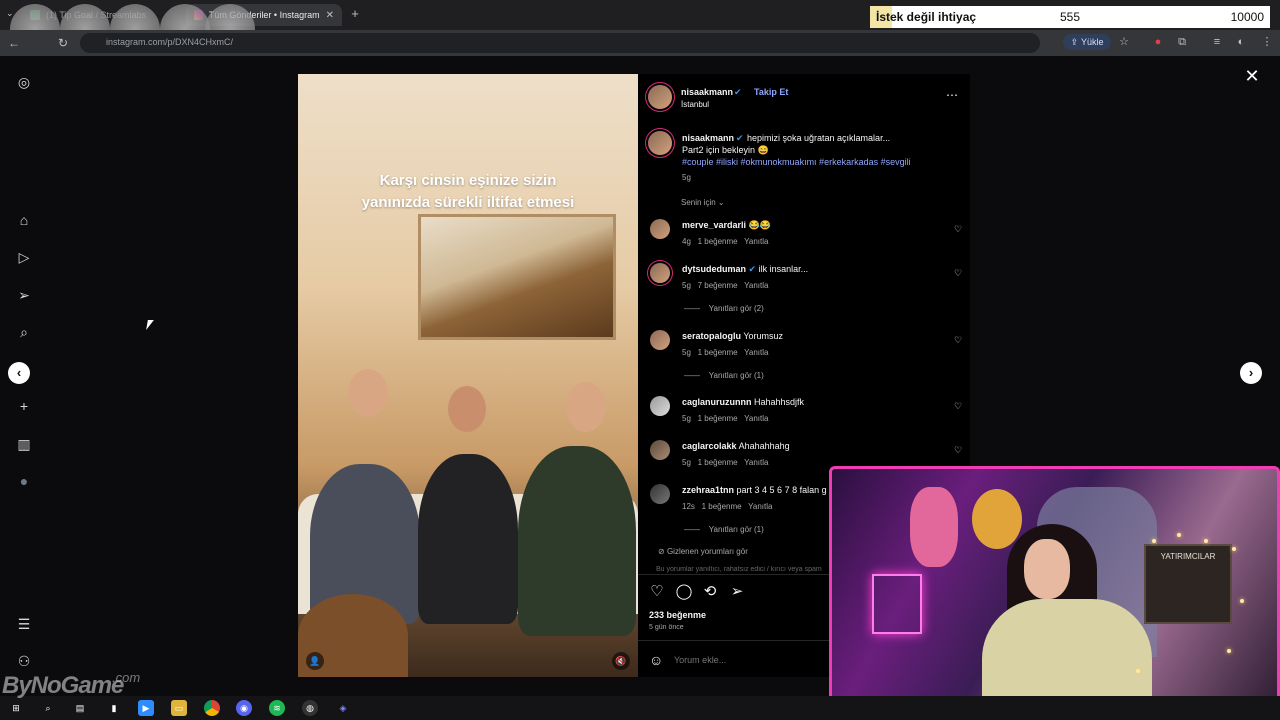 The image size is (1280, 720). Describe the element at coordinates (781, 490) in the screenshot. I see `comment-text: part 3 4 5 6 7 8 falan g` at that location.